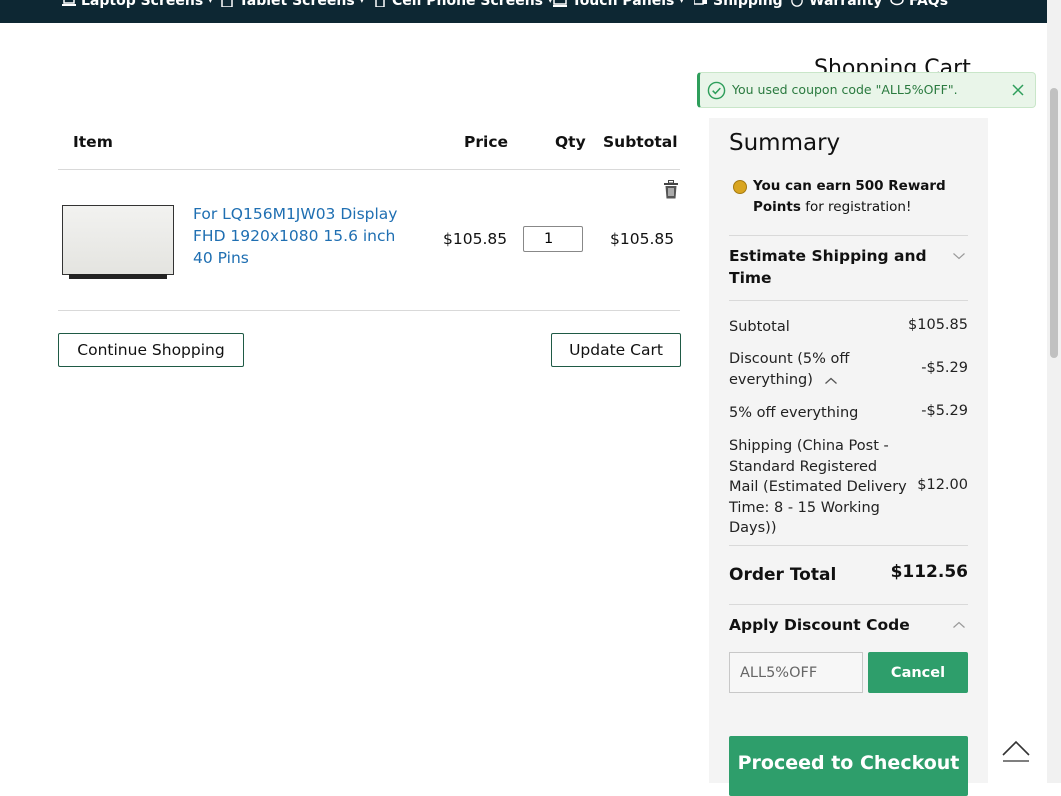 The height and width of the screenshot is (796, 1061). I want to click on item-subtotal: $105.85, so click(642, 239).